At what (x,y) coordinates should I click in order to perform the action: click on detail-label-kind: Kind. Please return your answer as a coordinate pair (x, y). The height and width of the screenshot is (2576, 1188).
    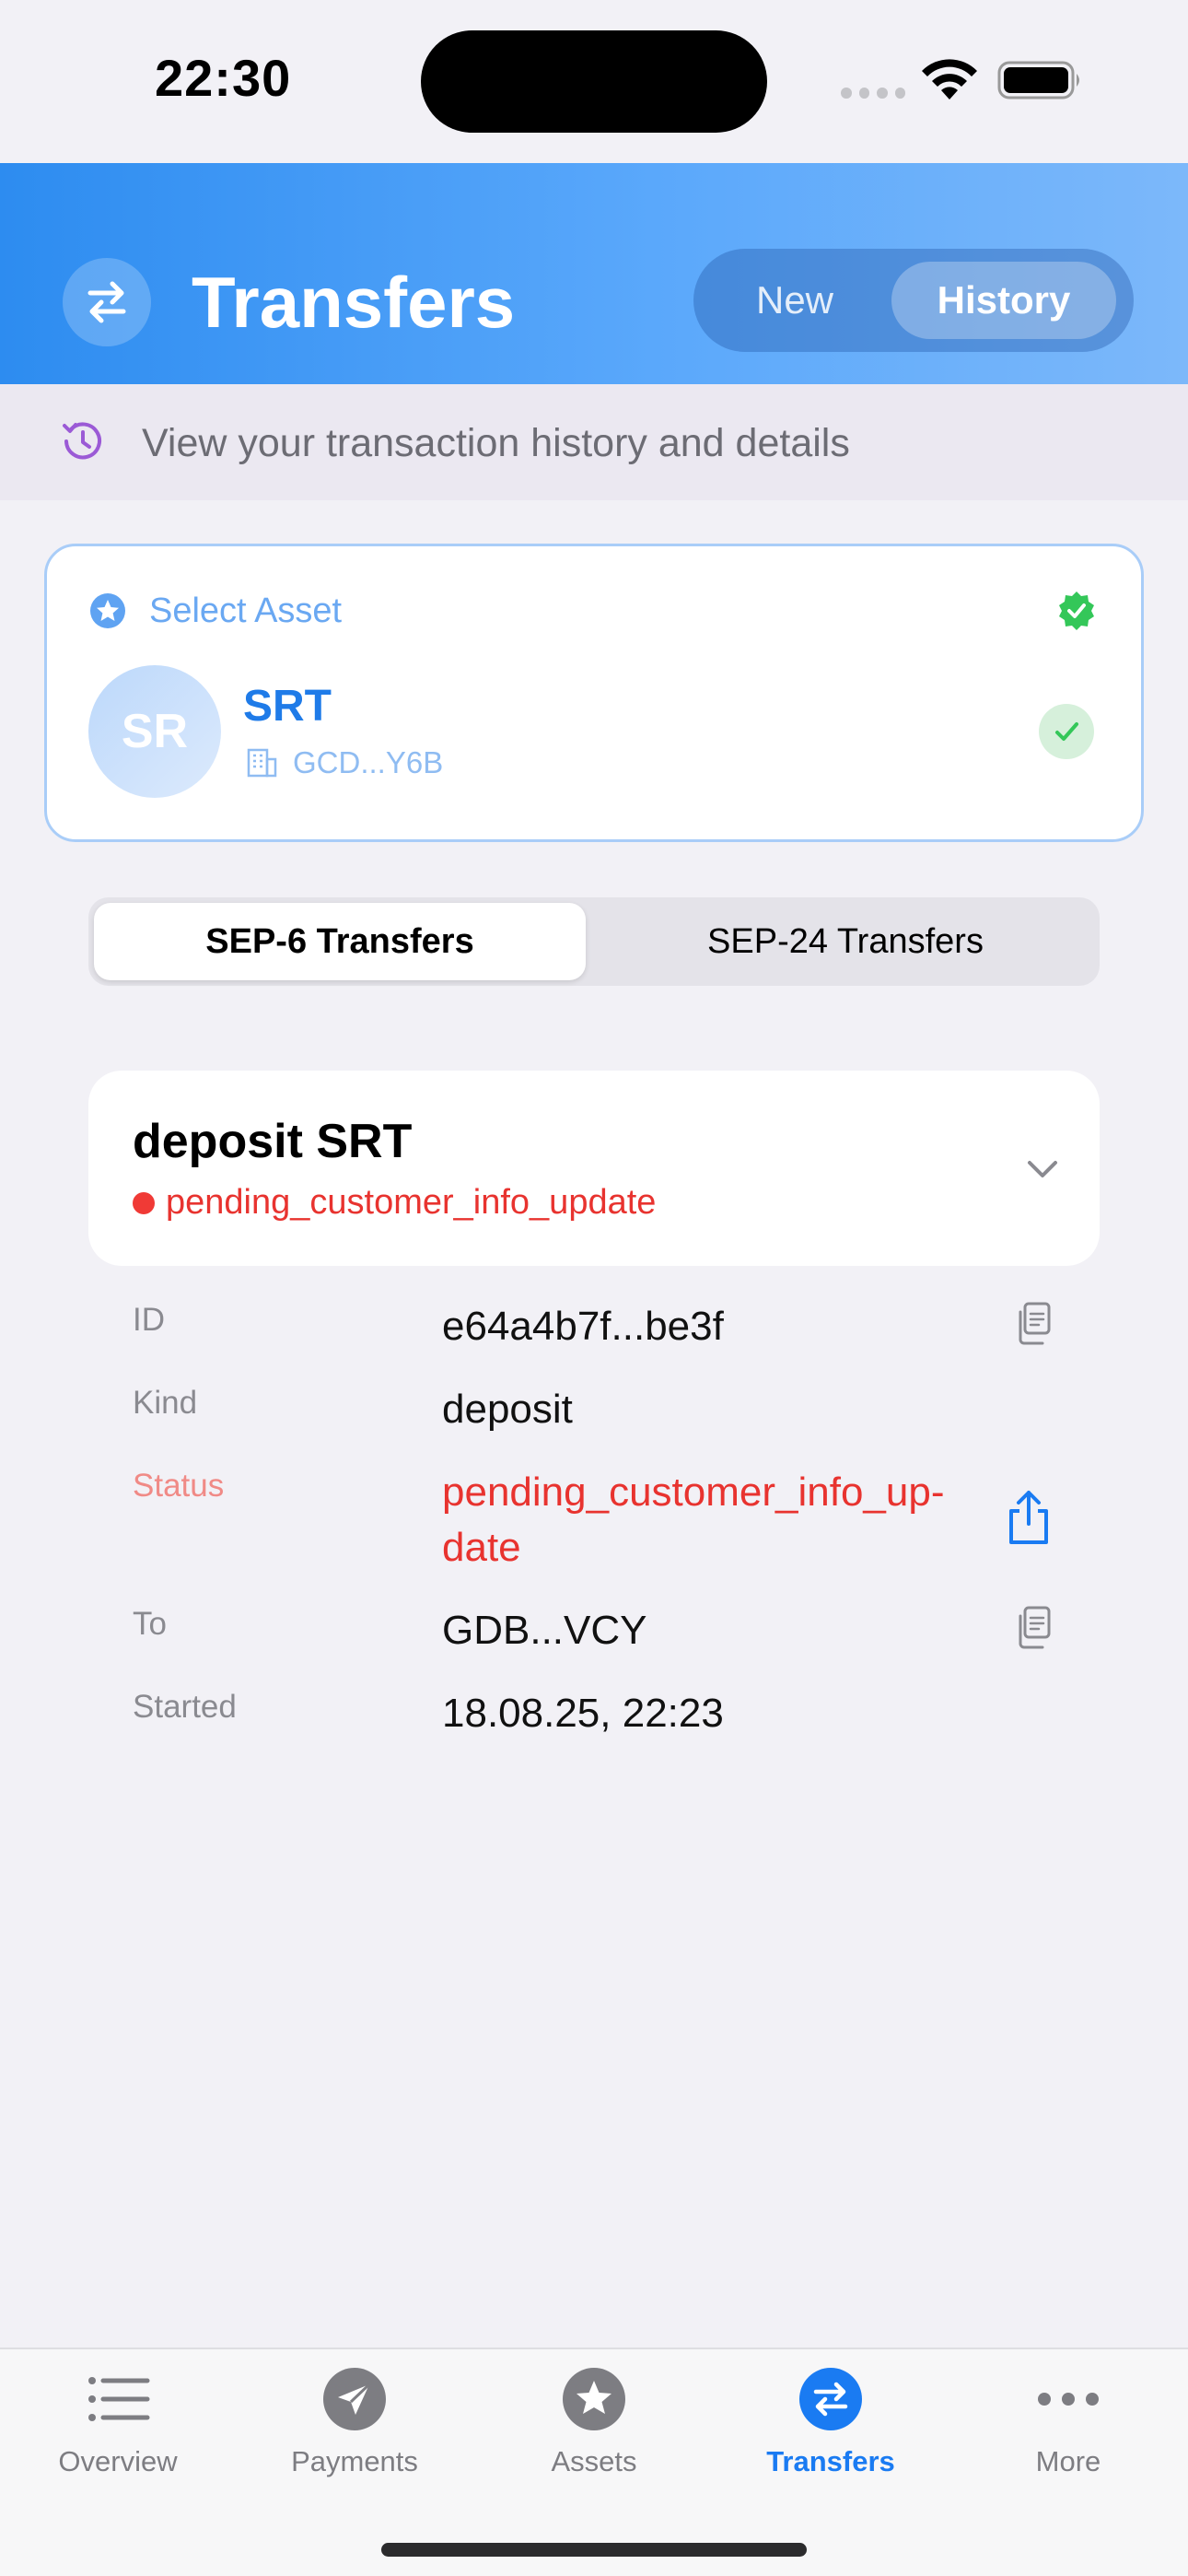
    Looking at the image, I should click on (165, 1403).